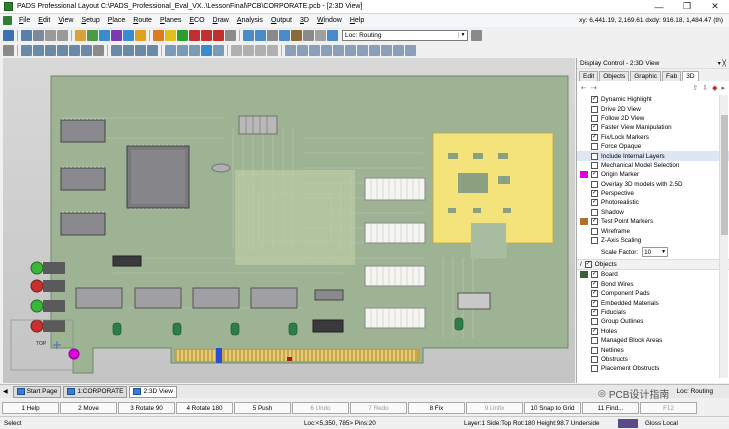  I want to click on tab-corporate: 1:CORPORATE, so click(95, 391).